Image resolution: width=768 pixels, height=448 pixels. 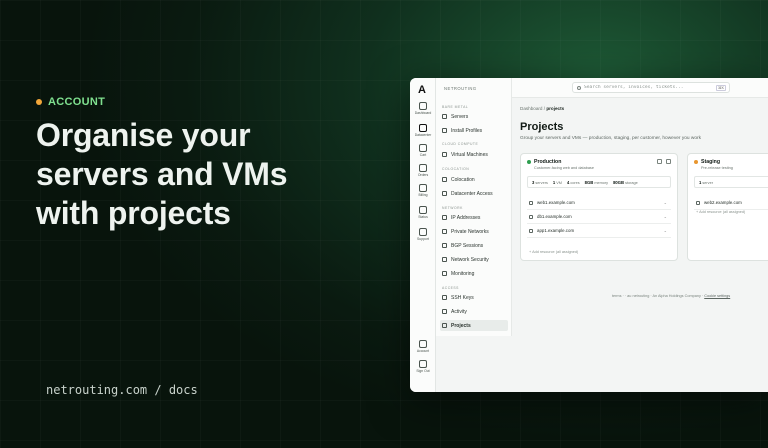 I want to click on activity-icon, so click(x=444, y=311).